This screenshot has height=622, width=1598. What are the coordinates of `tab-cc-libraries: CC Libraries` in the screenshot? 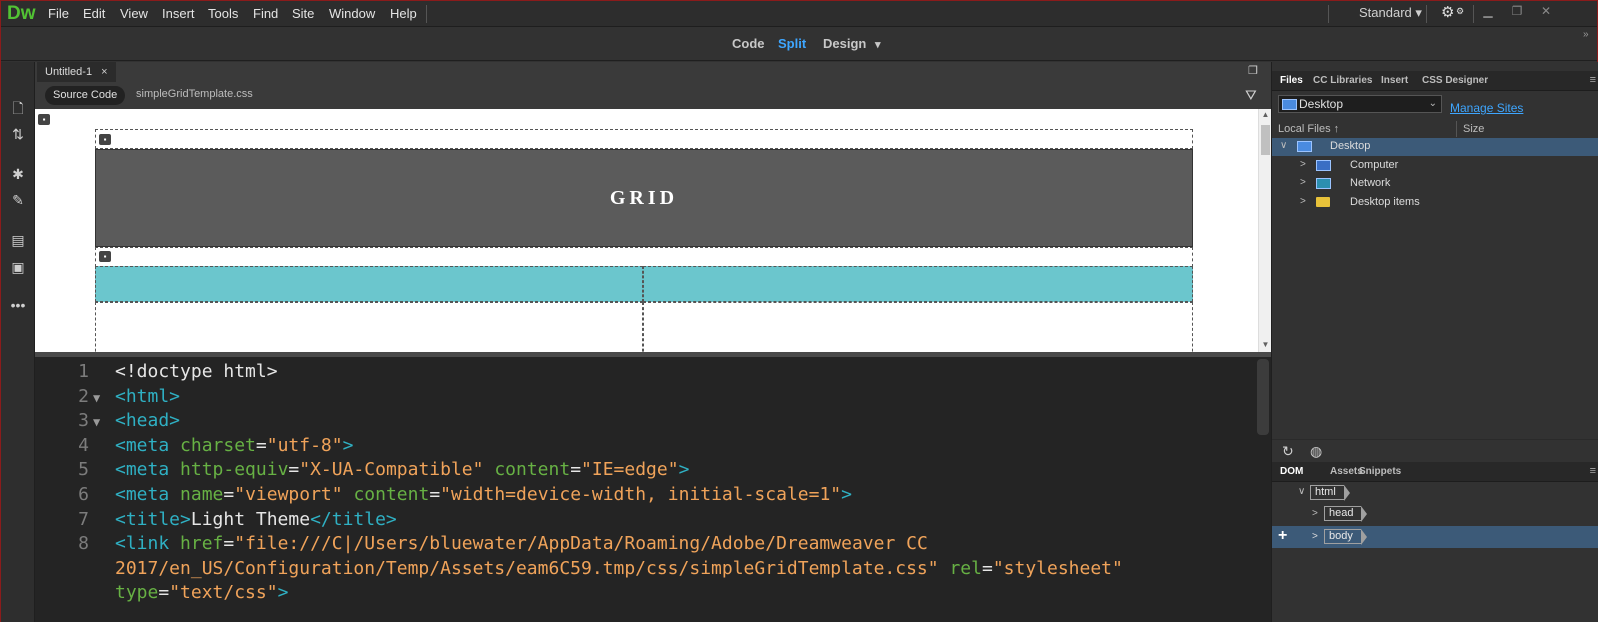 It's located at (1342, 80).